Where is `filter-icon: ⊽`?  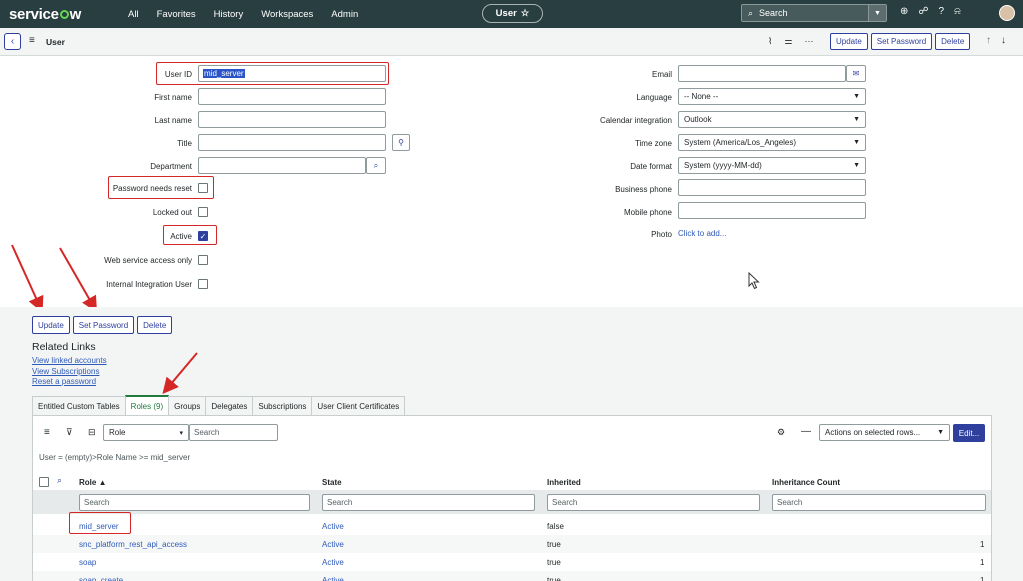
filter-icon: ⊽ is located at coordinates (69, 432).